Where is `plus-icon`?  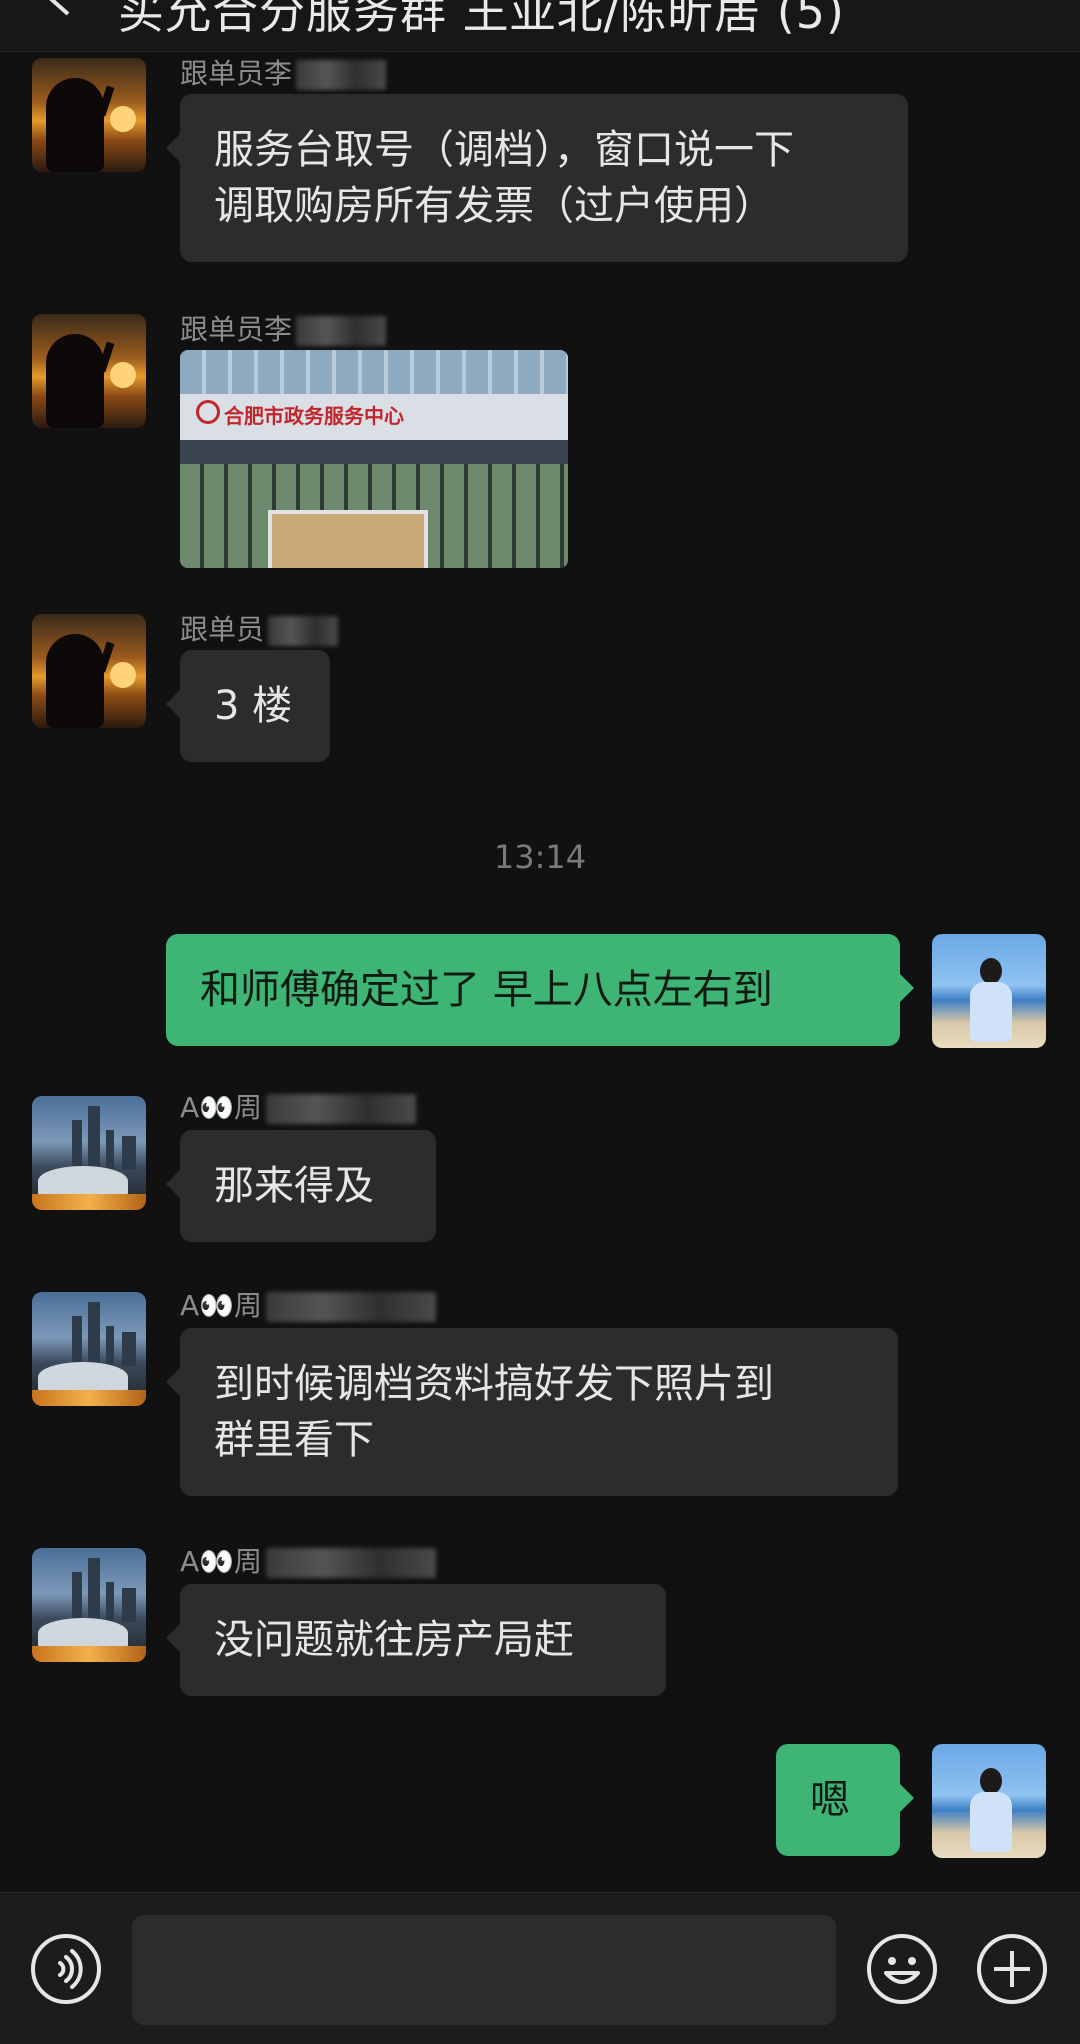
plus-icon is located at coordinates (1012, 1969).